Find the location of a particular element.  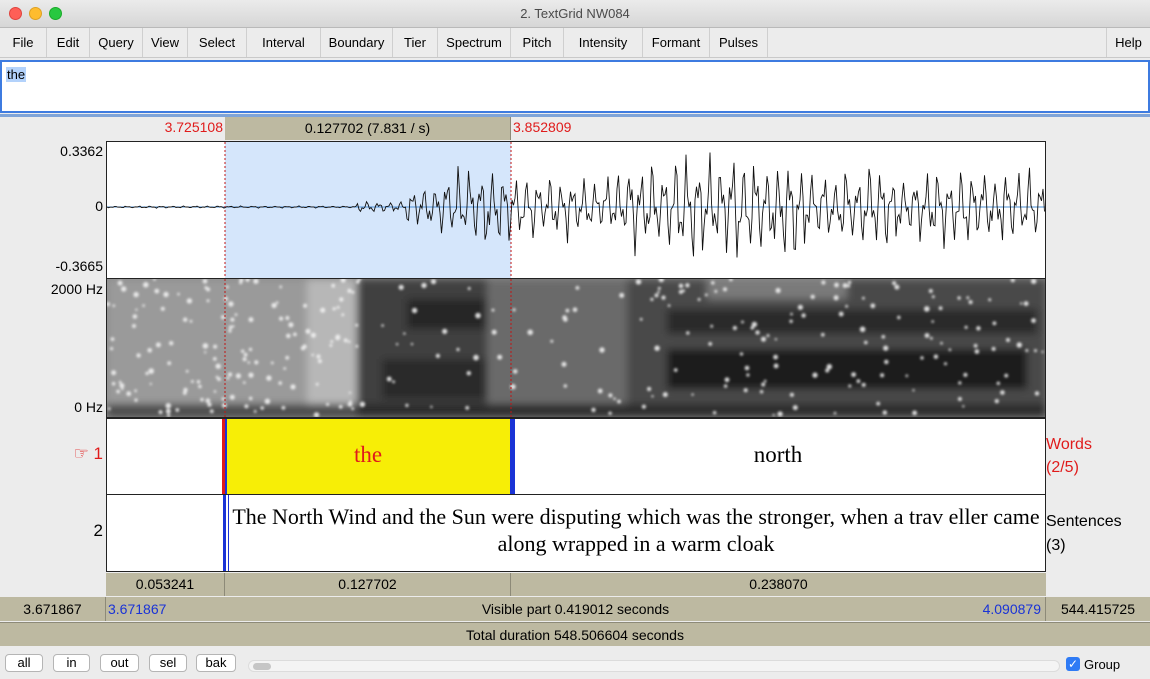

selection-duration: 0.127702 (7.831 / s) is located at coordinates (368, 128).